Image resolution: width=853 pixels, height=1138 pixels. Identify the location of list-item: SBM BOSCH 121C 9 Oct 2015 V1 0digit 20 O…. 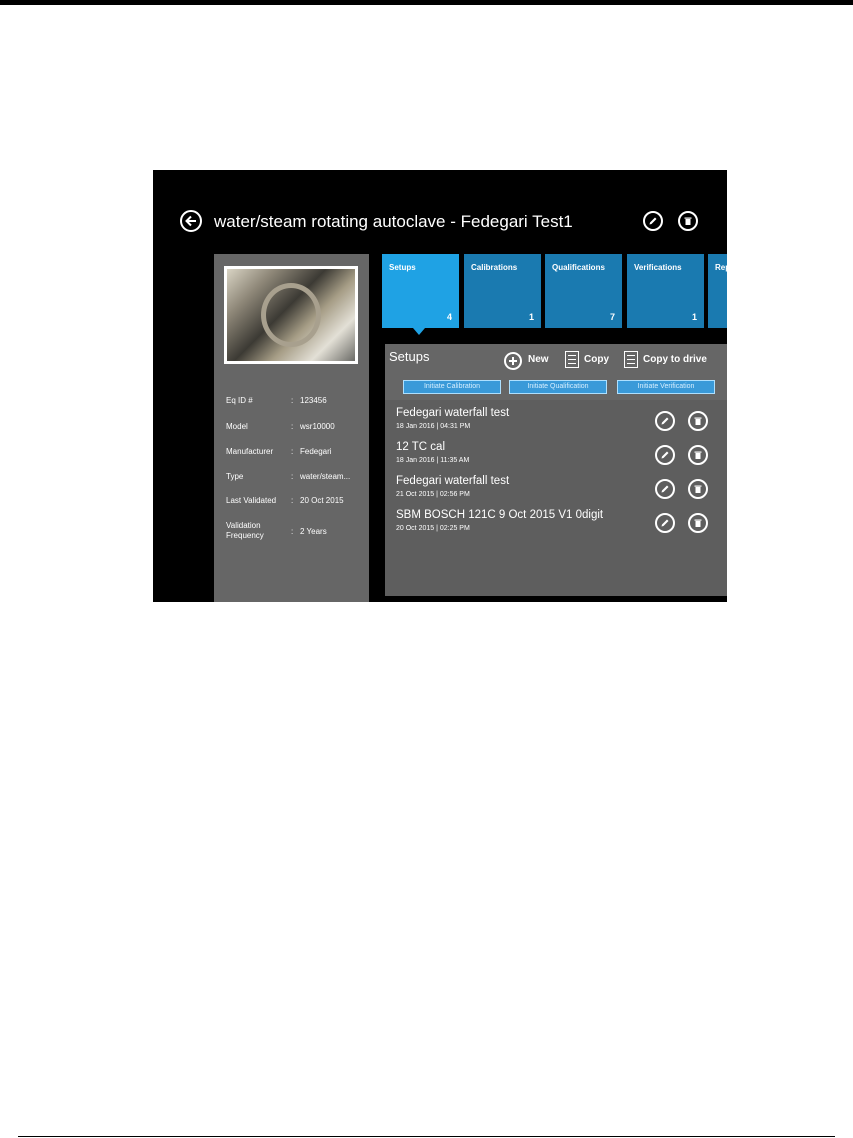
(556, 526).